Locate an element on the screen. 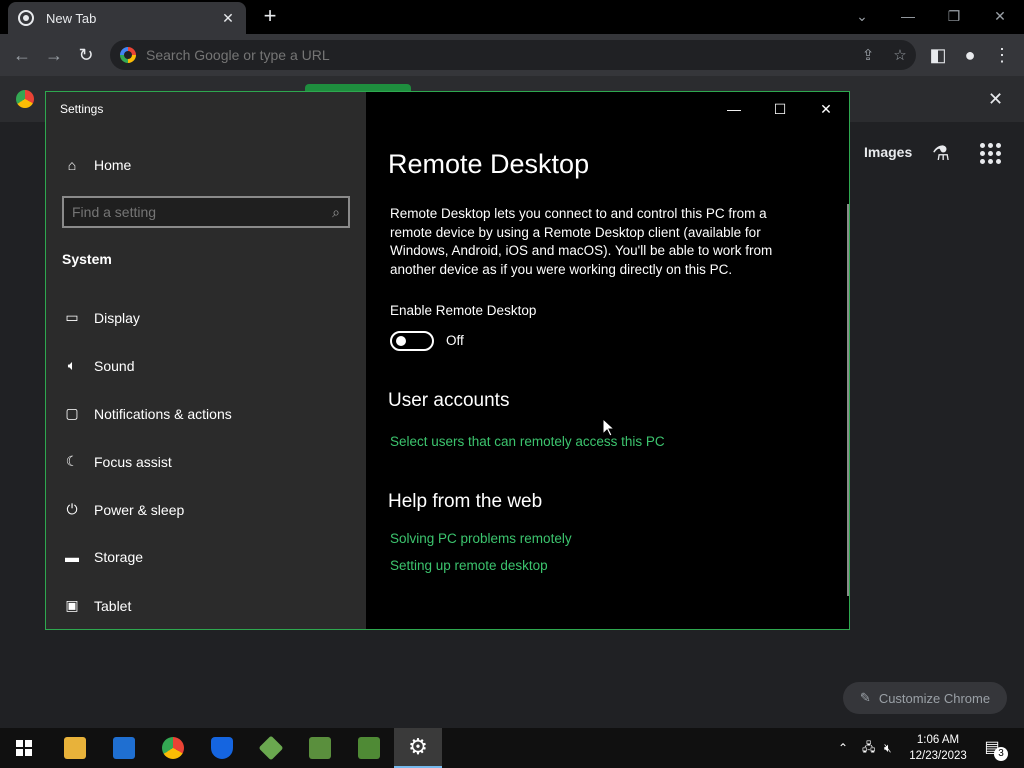 The height and width of the screenshot is (768, 1024). mail-icon is located at coordinates (124, 748).